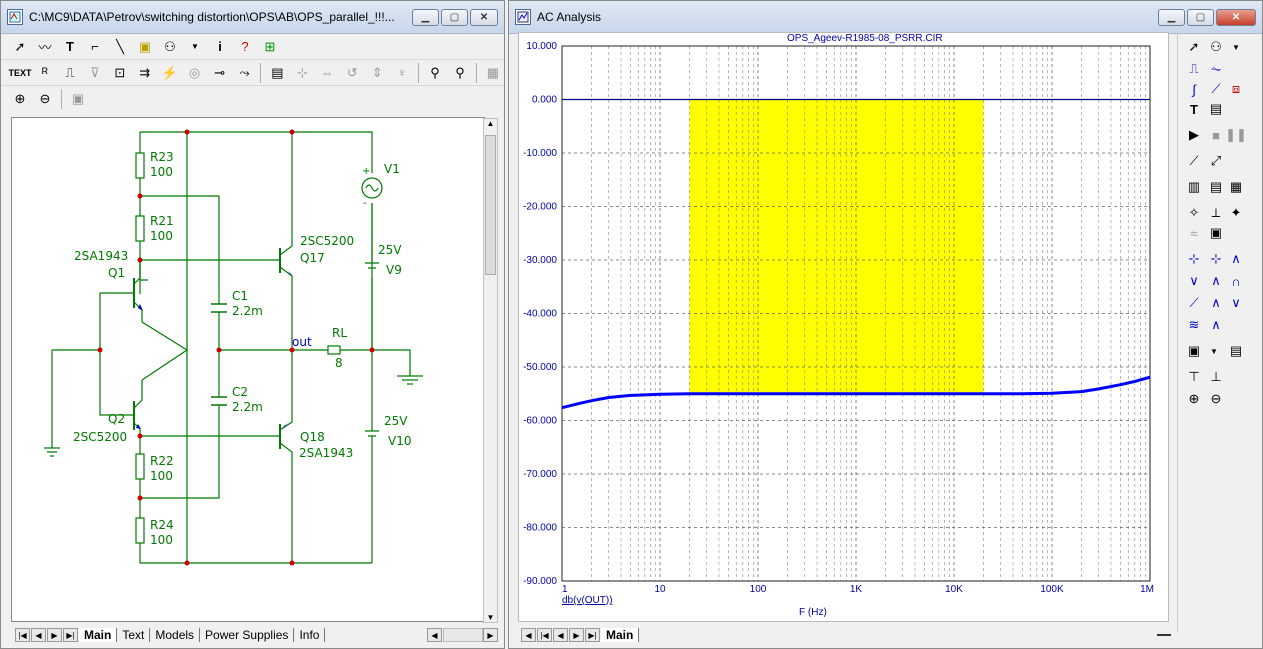 Image resolution: width=1263 pixels, height=649 pixels. What do you see at coordinates (1216, 187) in the screenshot?
I see `grid-horizontal-icon: ▤` at bounding box center [1216, 187].